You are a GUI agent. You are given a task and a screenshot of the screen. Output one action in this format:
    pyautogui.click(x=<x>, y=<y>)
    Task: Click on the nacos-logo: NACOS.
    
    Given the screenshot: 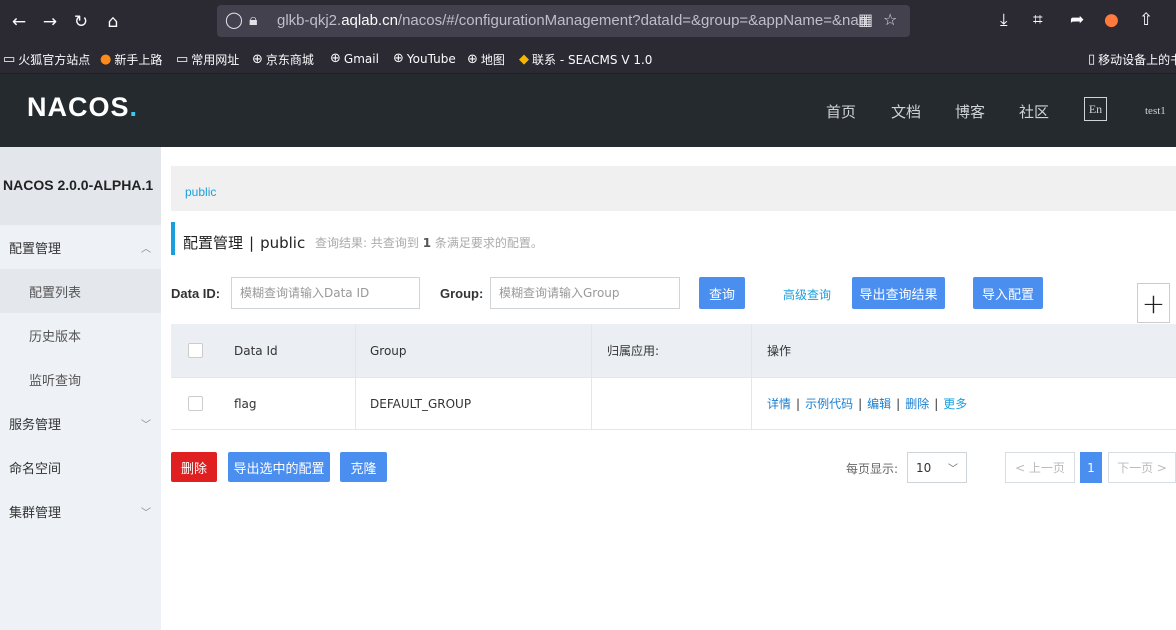 What is the action you would take?
    pyautogui.click(x=82, y=107)
    